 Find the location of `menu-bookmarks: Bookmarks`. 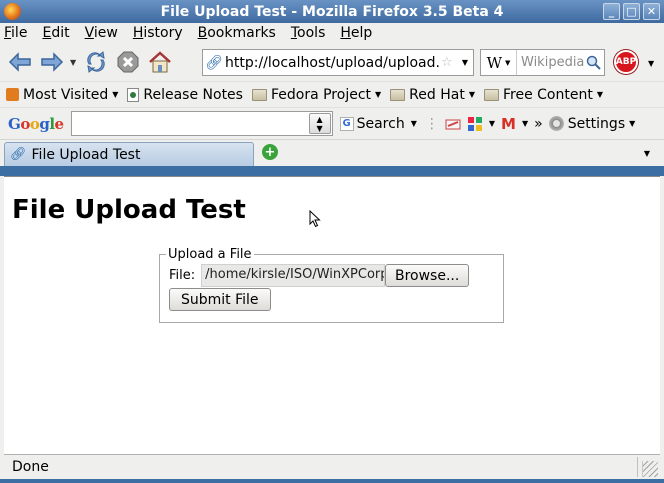

menu-bookmarks: Bookmarks is located at coordinates (237, 33).